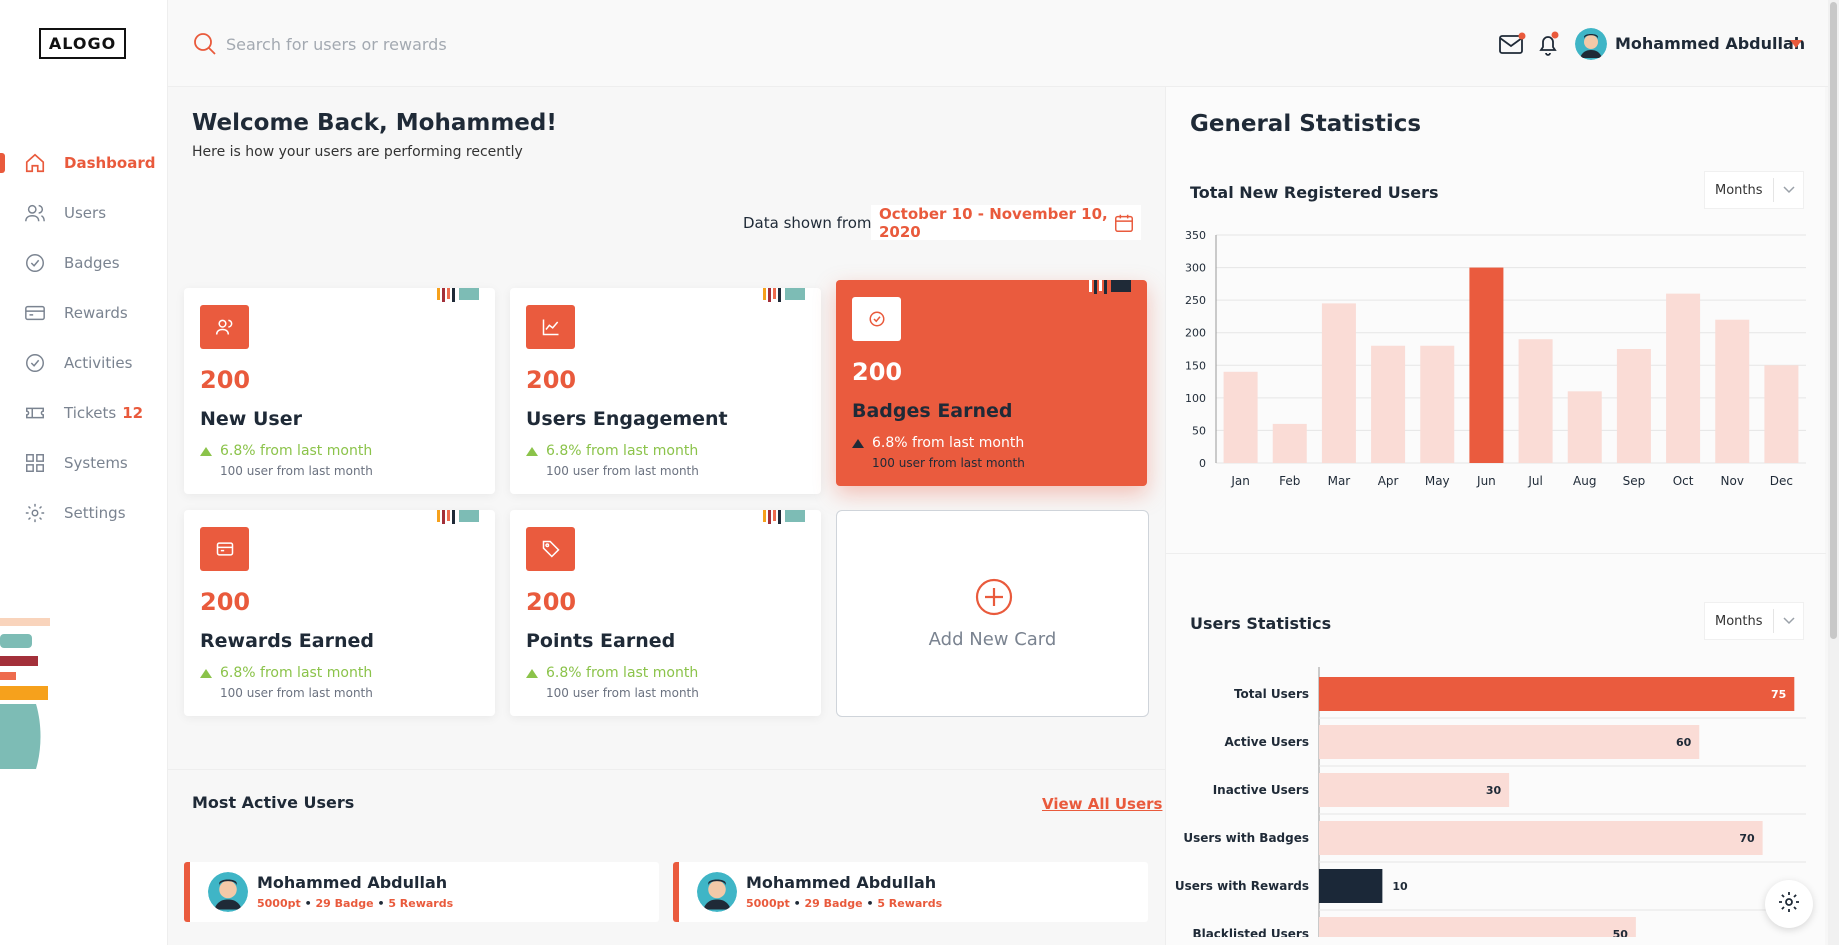  I want to click on user-points: 5000pt, so click(279, 903).